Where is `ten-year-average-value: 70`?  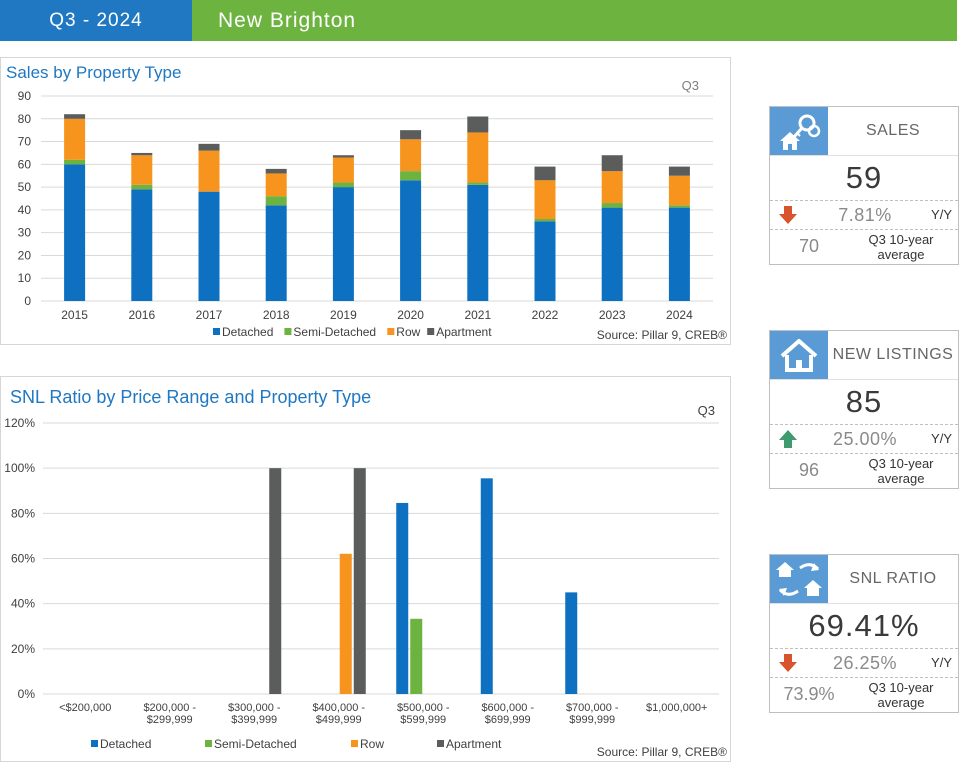 ten-year-average-value: 70 is located at coordinates (809, 246).